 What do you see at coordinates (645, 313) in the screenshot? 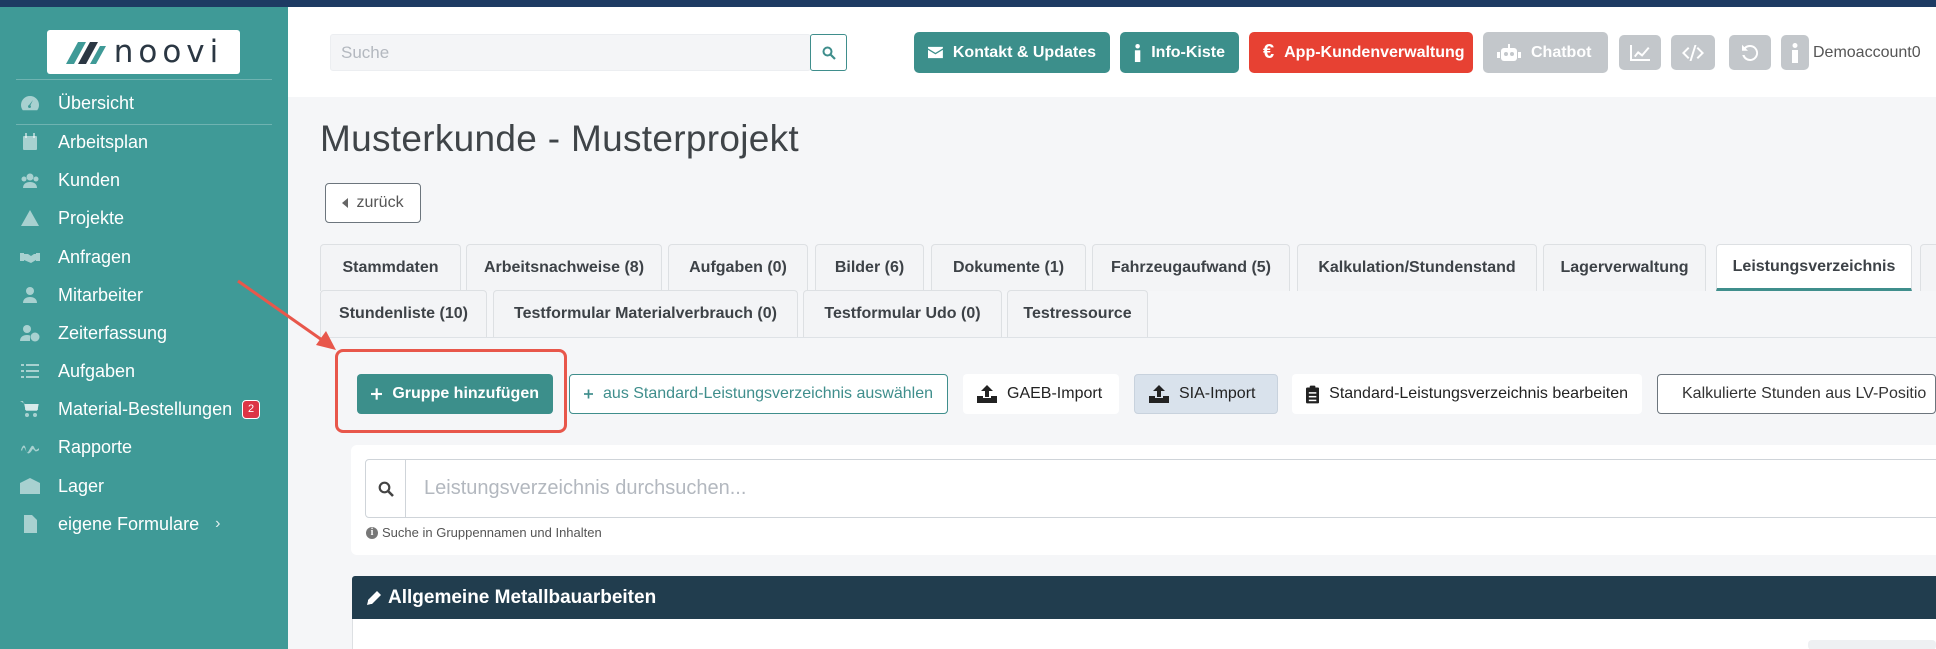
I see `tab-testformular-materialverbrauch: Testformular Materialverbrauch (0)` at bounding box center [645, 313].